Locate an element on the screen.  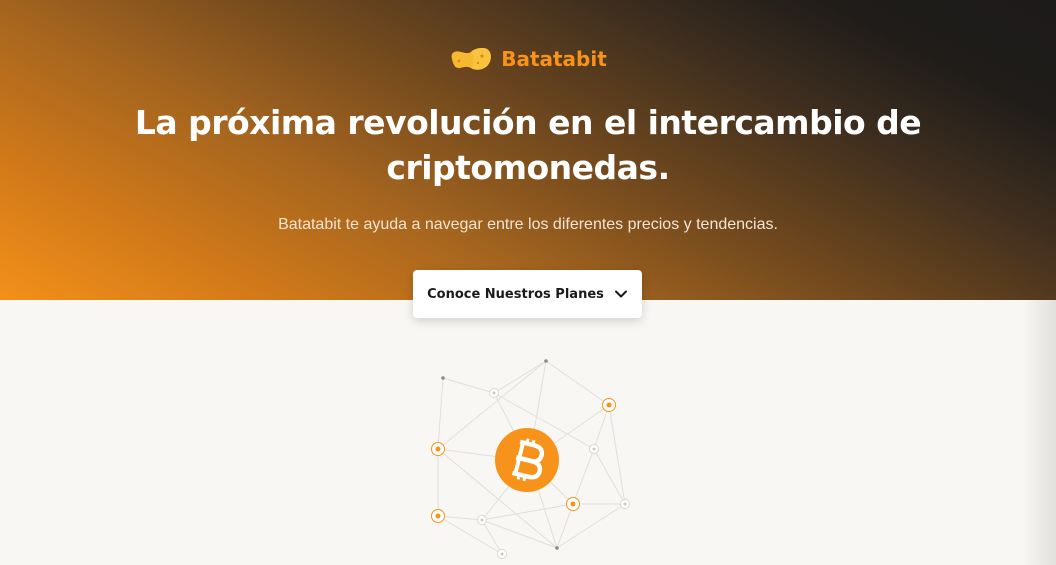
brand-name: Batatabit is located at coordinates (554, 59).